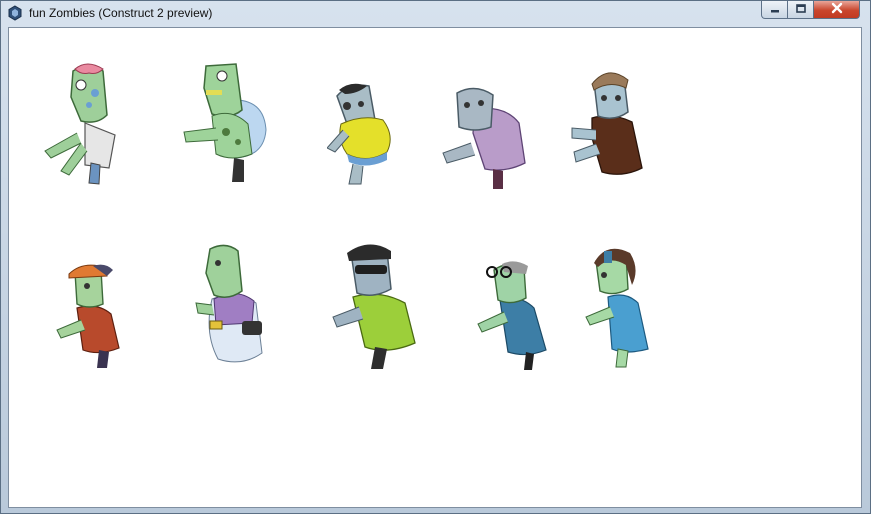  I want to click on zombie-girl-blue-dress, so click(622, 307).